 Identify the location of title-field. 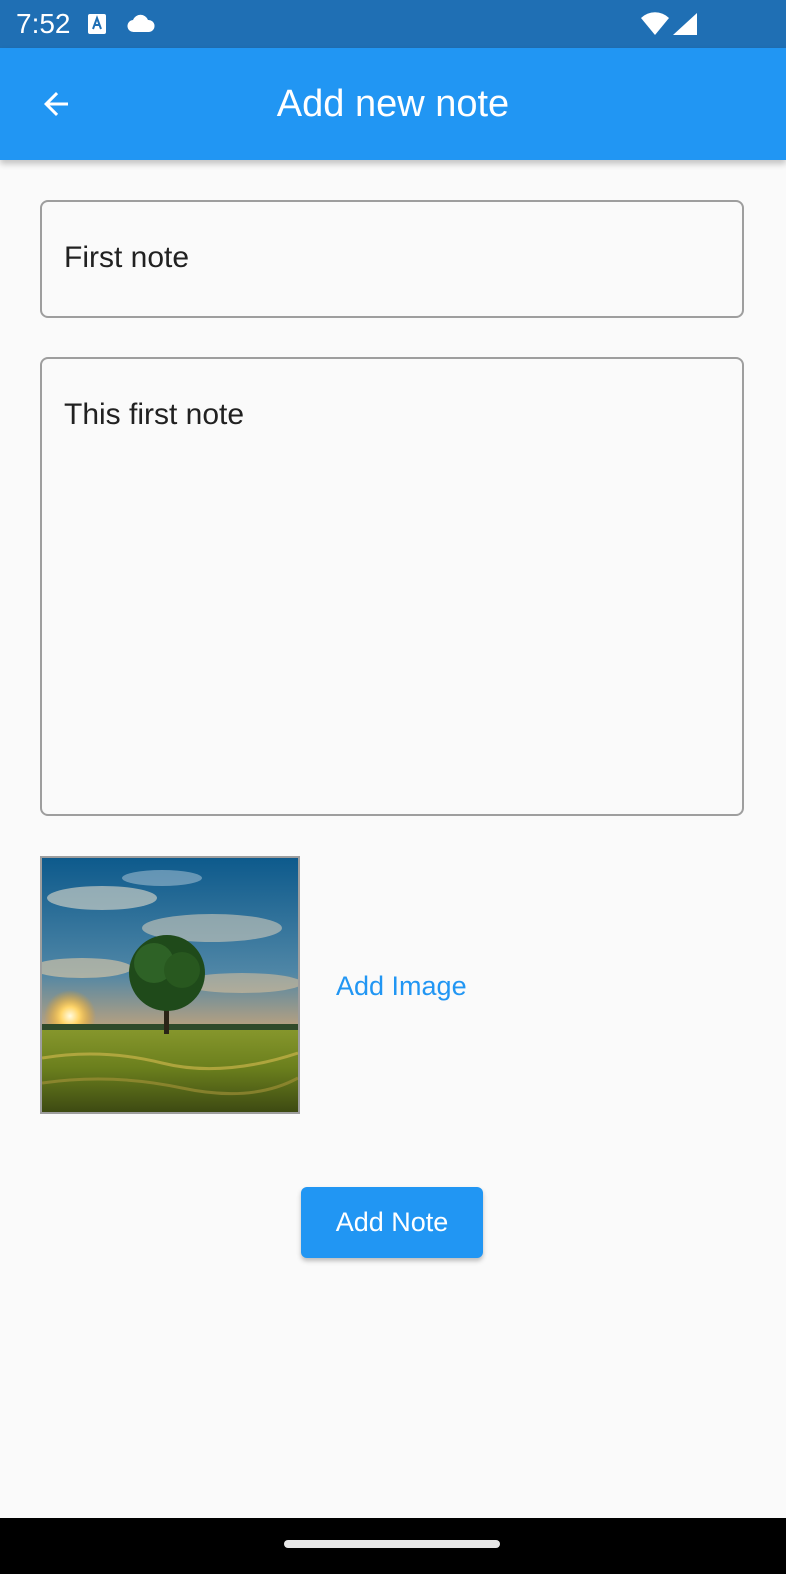
(392, 259).